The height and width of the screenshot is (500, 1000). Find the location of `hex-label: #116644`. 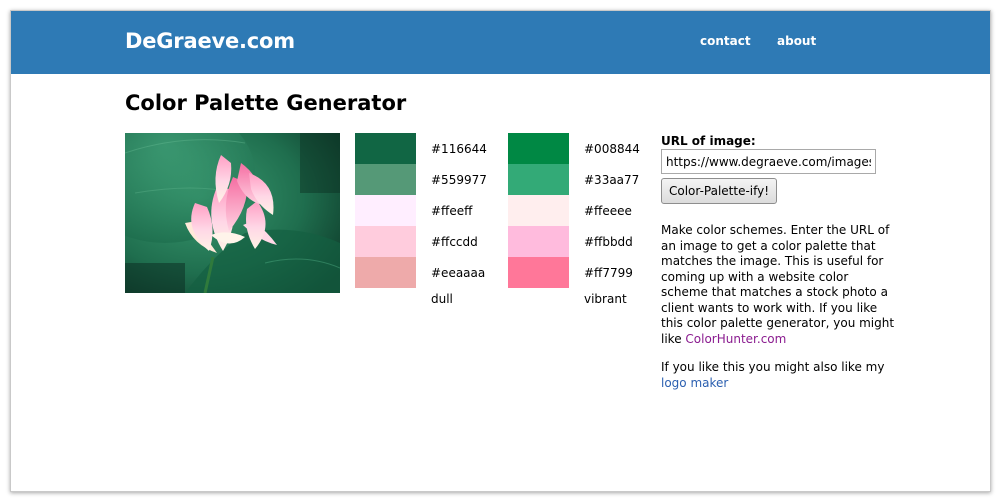

hex-label: #116644 is located at coordinates (459, 149).